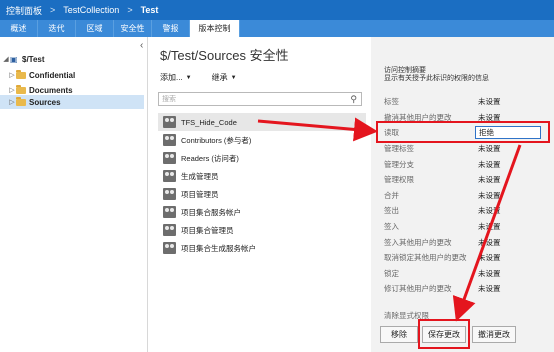 The height and width of the screenshot is (352, 554). Describe the element at coordinates (399, 334) in the screenshot. I see `remove-button: 移除` at that location.